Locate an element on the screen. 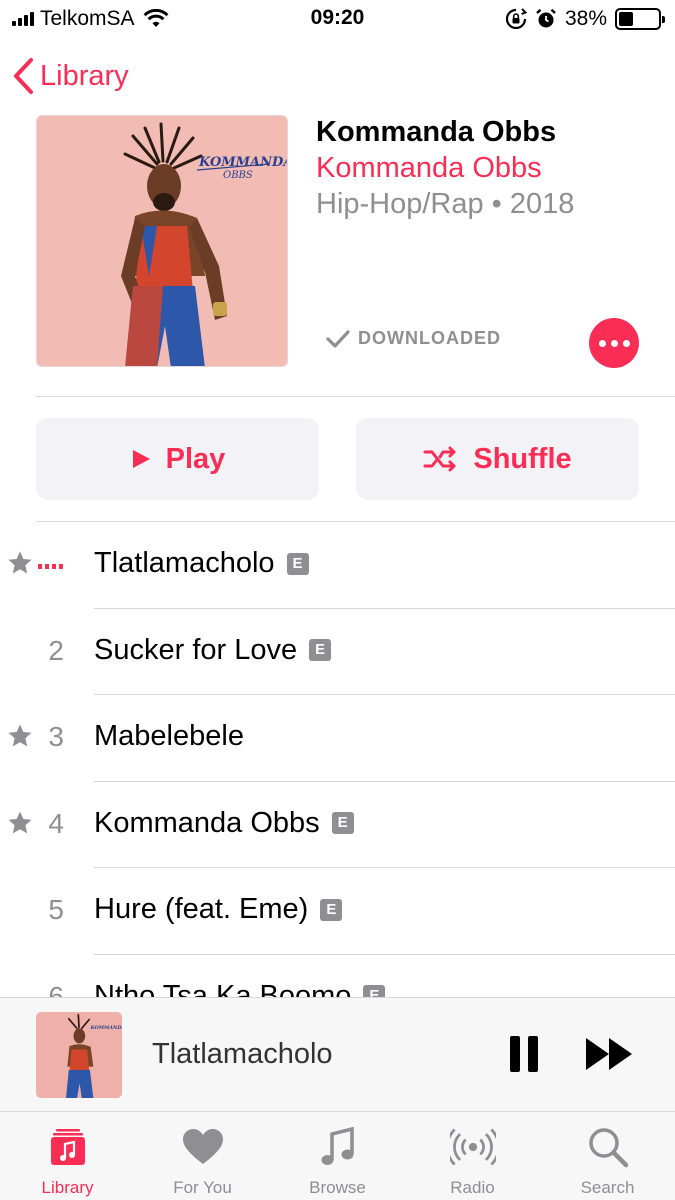  mini-player: KOMMANDA Tlatlamacholo is located at coordinates (337, 1054).